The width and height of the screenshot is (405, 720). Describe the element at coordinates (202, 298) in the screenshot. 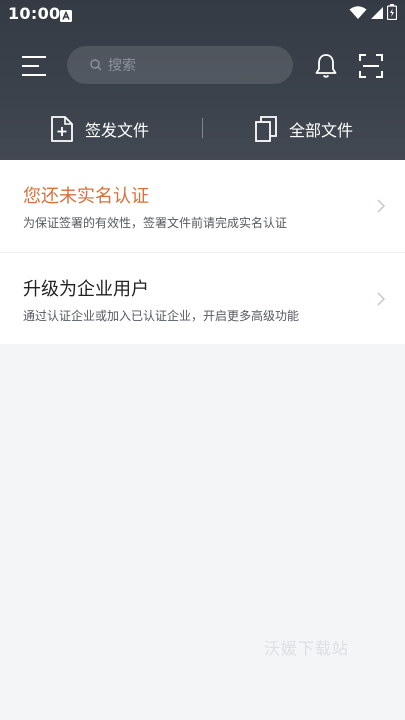

I see `upgrade-enterprise-card: 升级为企业用户 通过认证企业或加入已认证企业，开启更多高级功能` at that location.